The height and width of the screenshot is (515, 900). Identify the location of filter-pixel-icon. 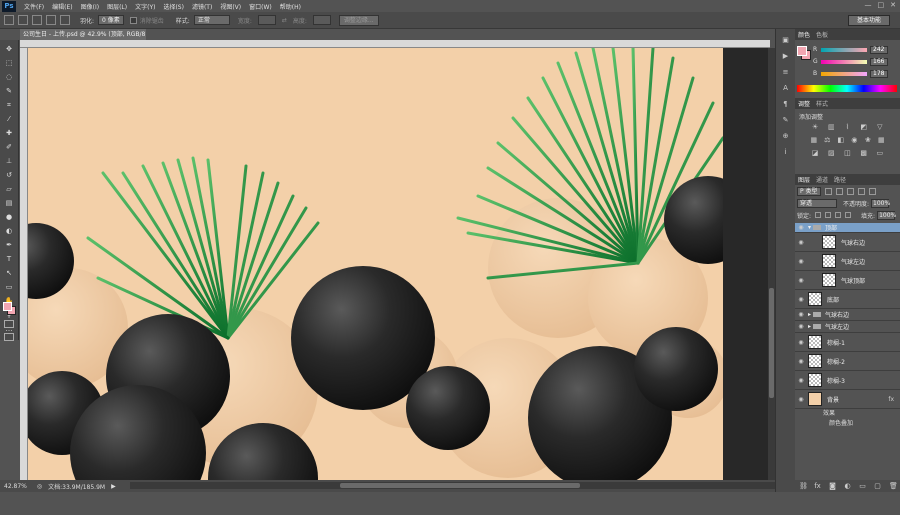
(828, 191).